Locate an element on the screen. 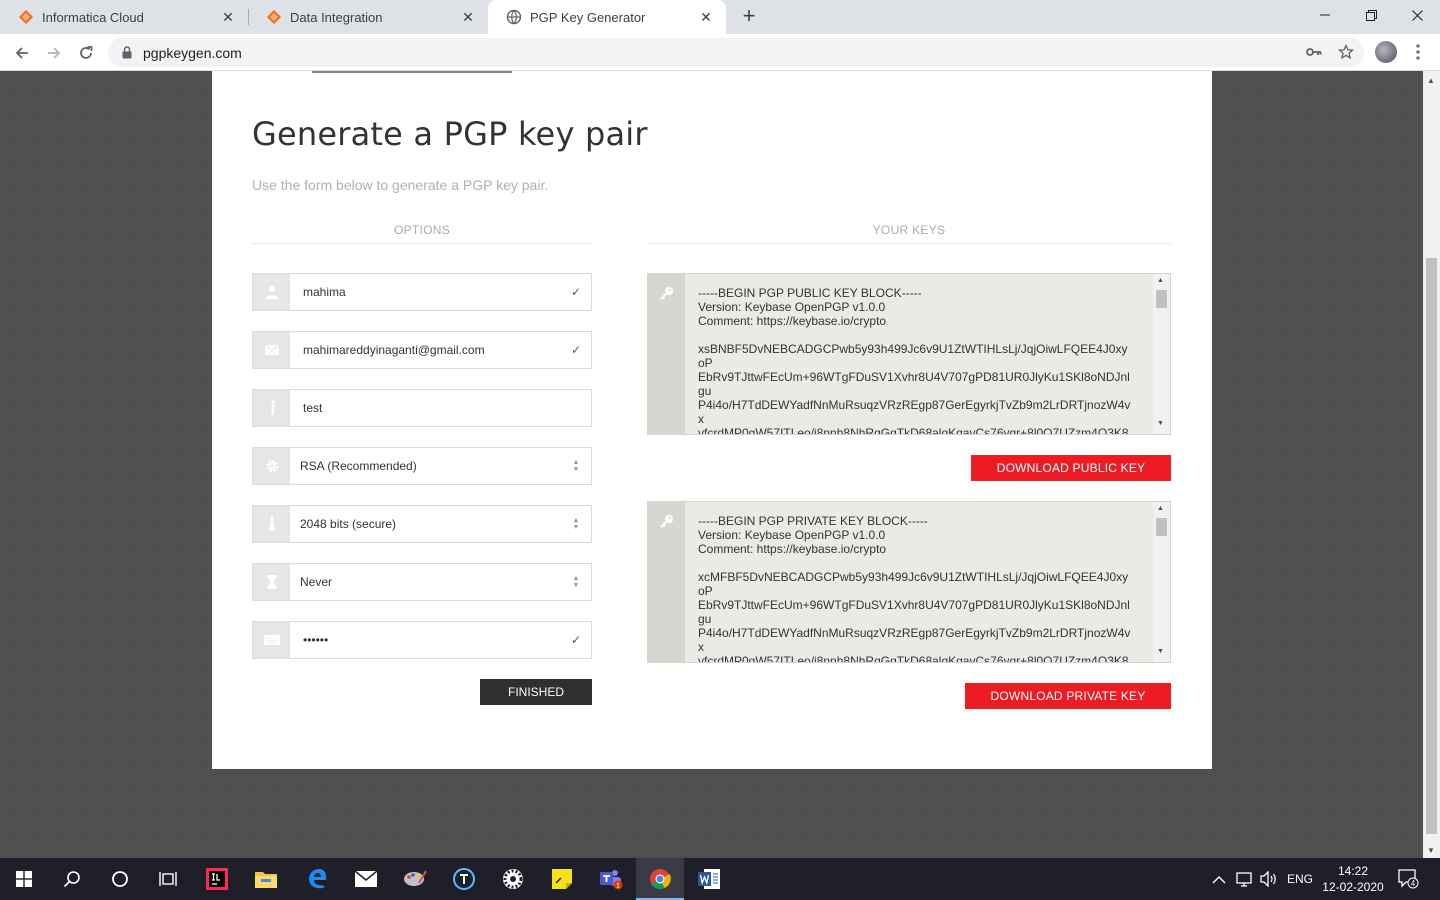  algorithm-select: RSA (Recommended) ▲ ▼ is located at coordinates (422, 466).